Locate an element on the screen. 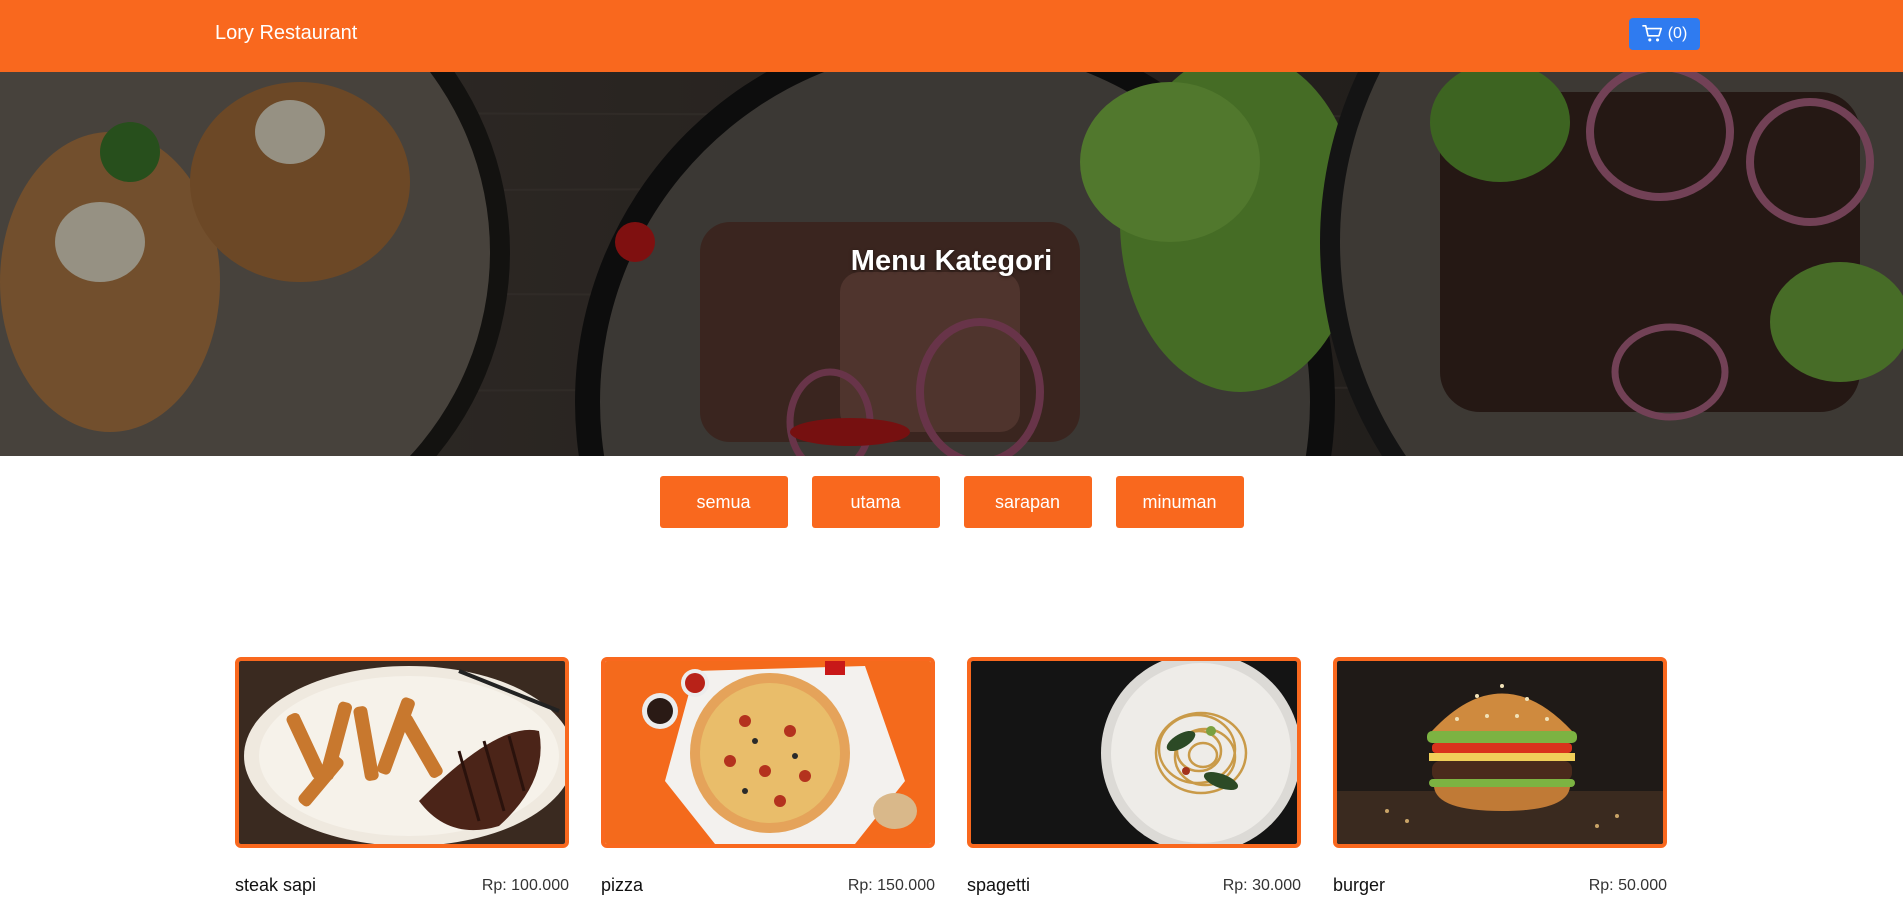 Image resolution: width=1903 pixels, height=923 pixels. steak-image is located at coordinates (402, 752).